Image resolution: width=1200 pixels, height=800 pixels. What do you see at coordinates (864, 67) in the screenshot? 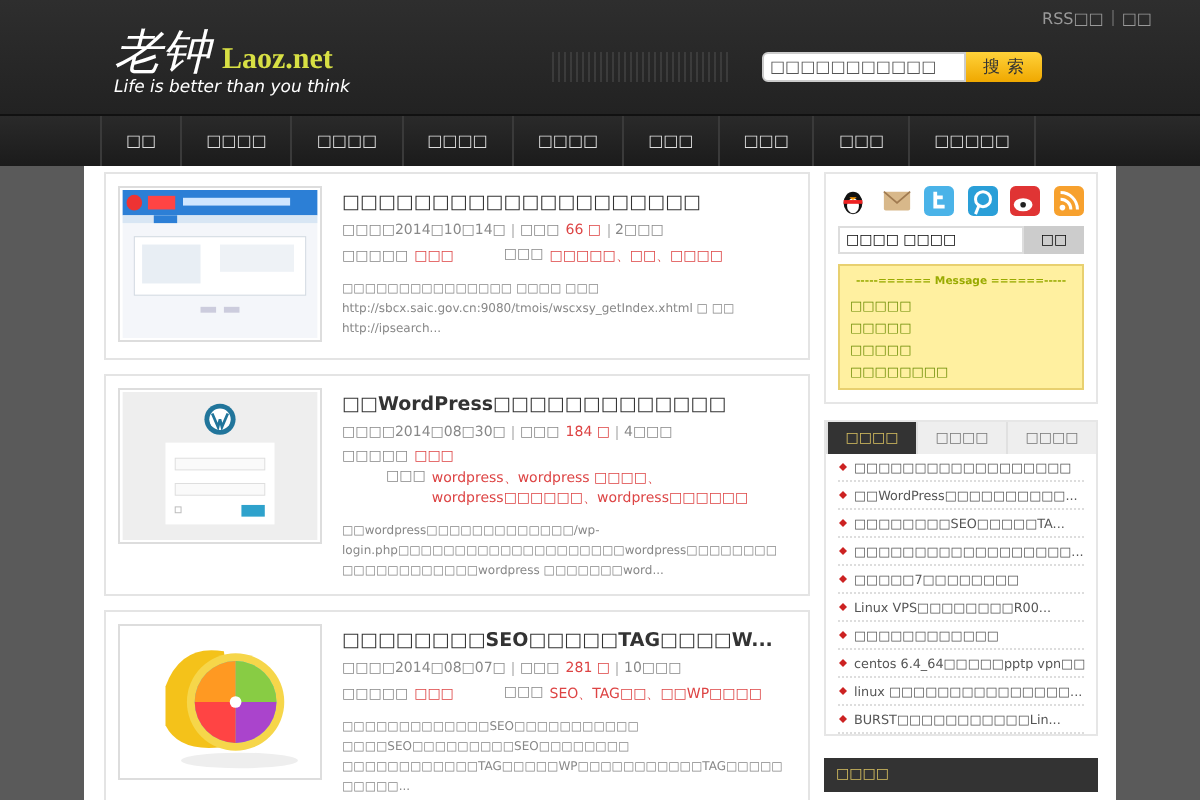
I see `search-field: □□□□□□□□□□□` at bounding box center [864, 67].